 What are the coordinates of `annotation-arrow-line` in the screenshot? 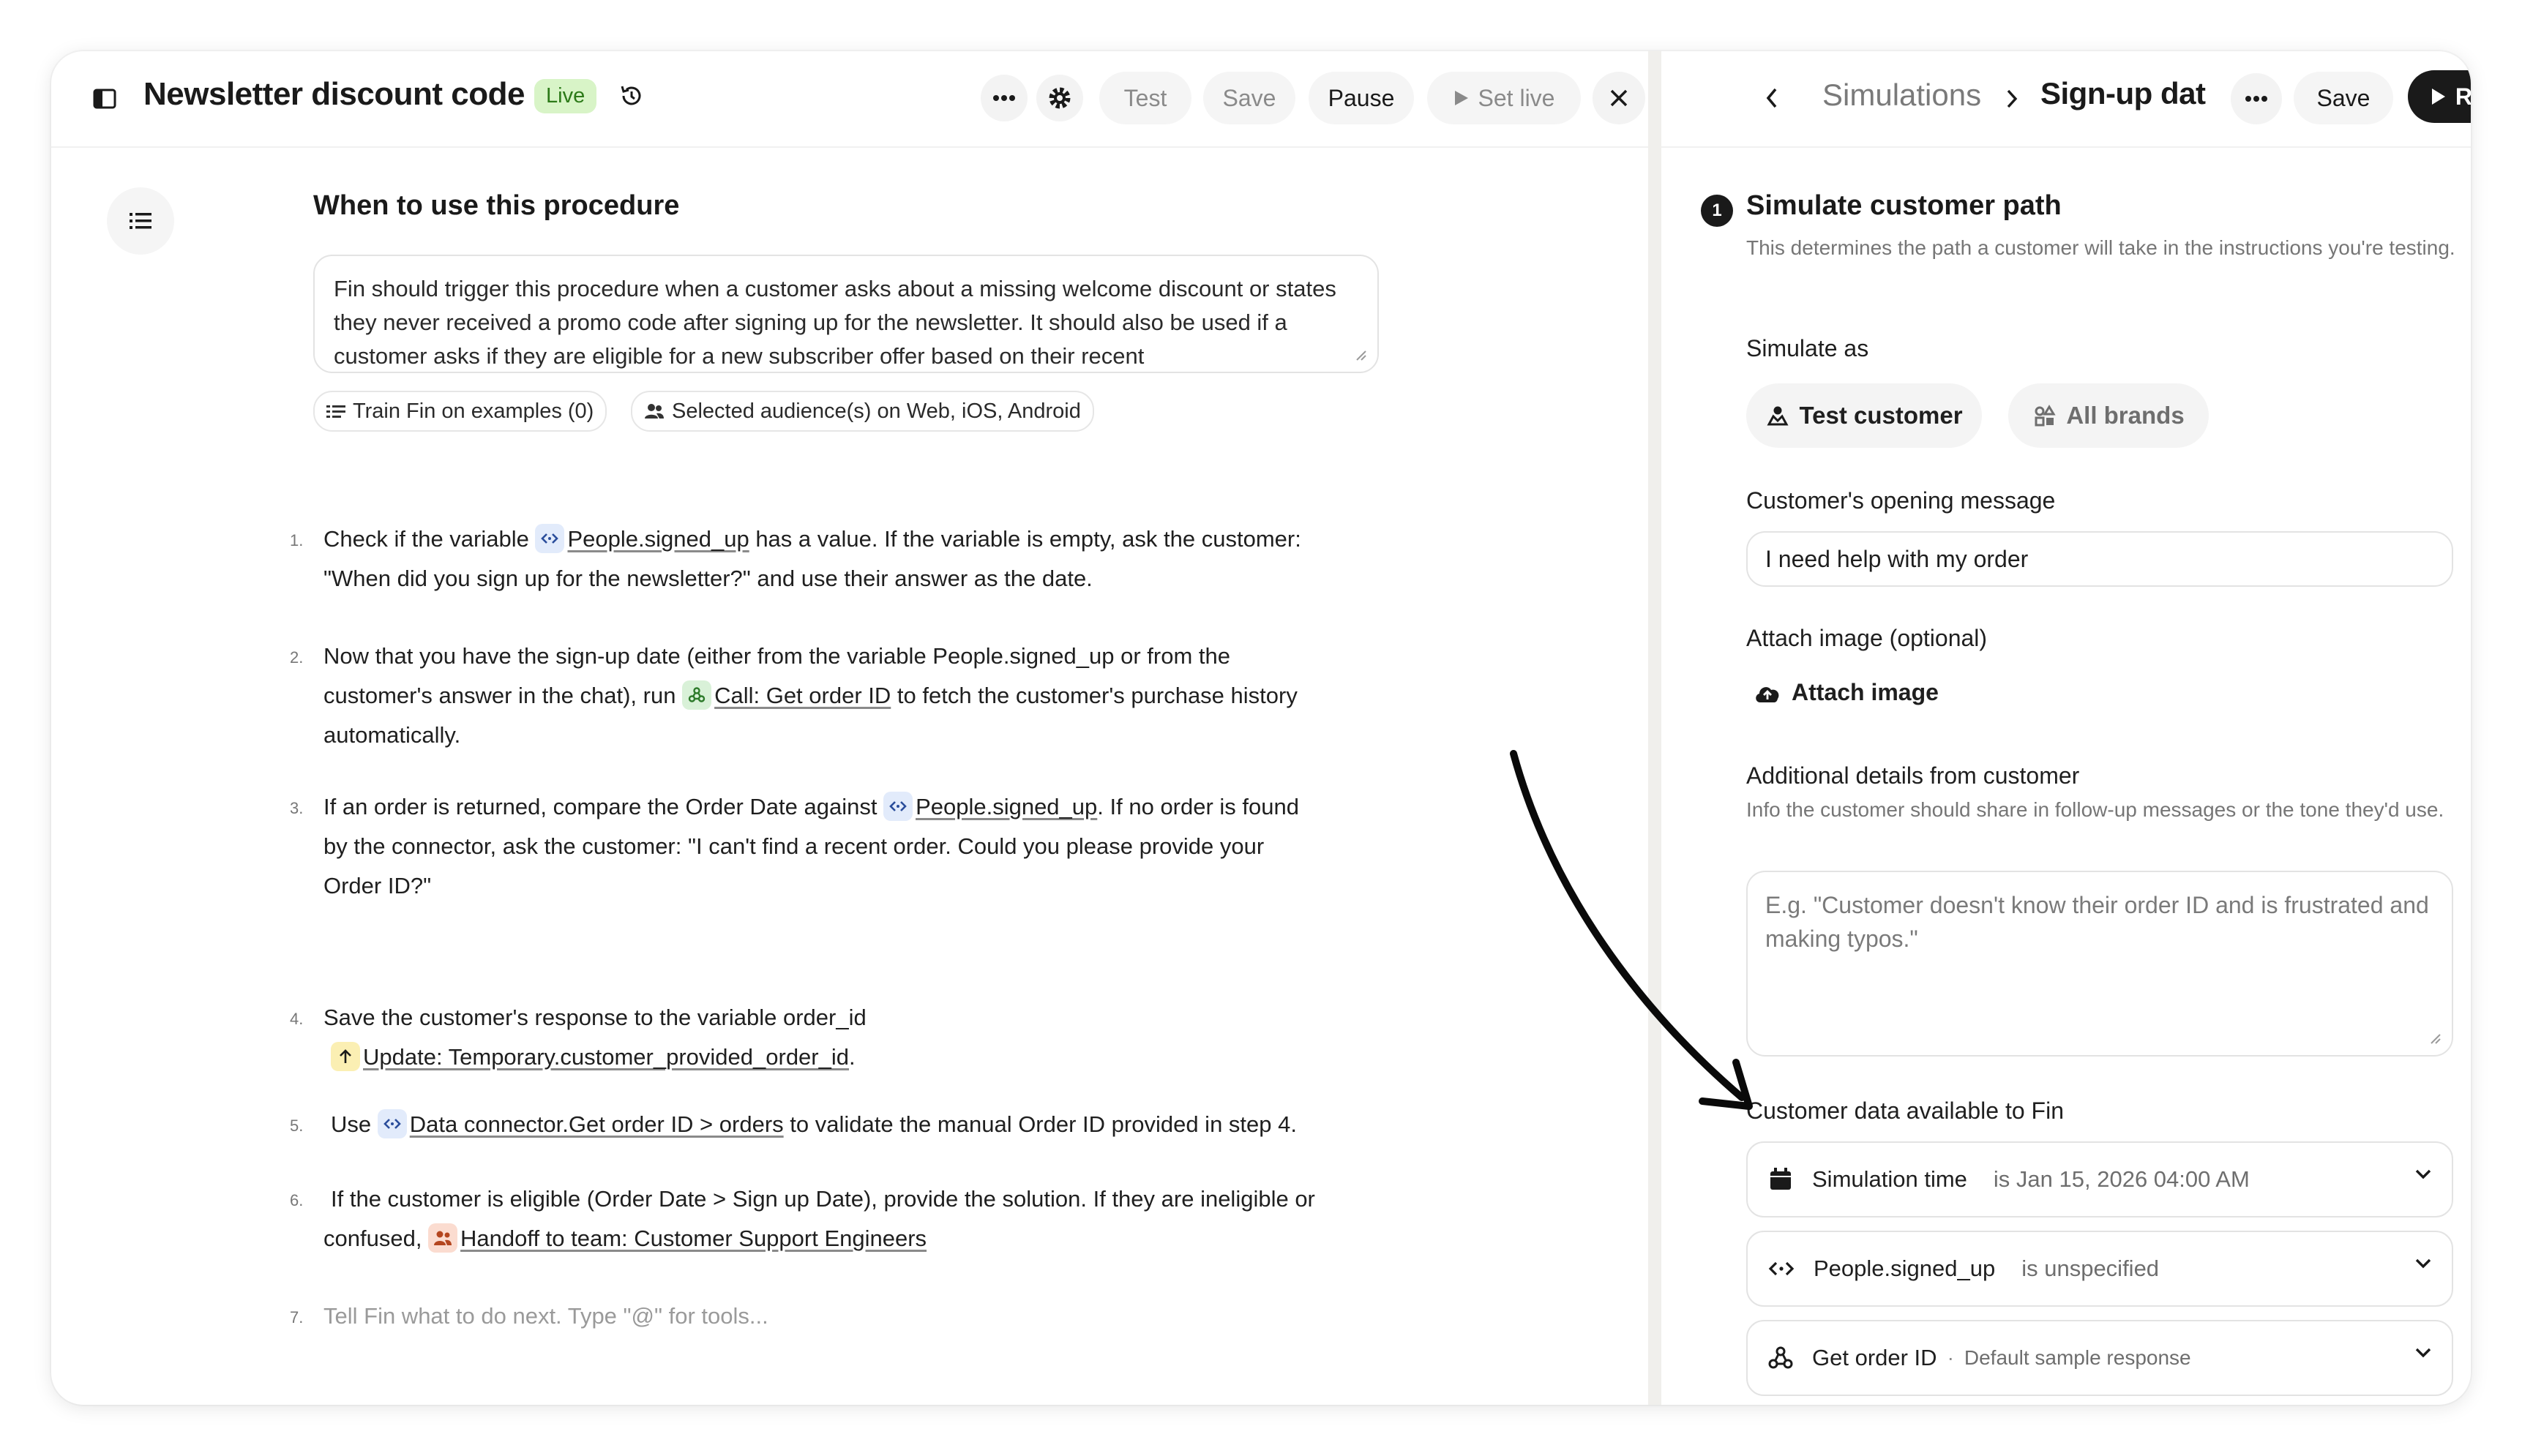 It's located at (1627, 925).